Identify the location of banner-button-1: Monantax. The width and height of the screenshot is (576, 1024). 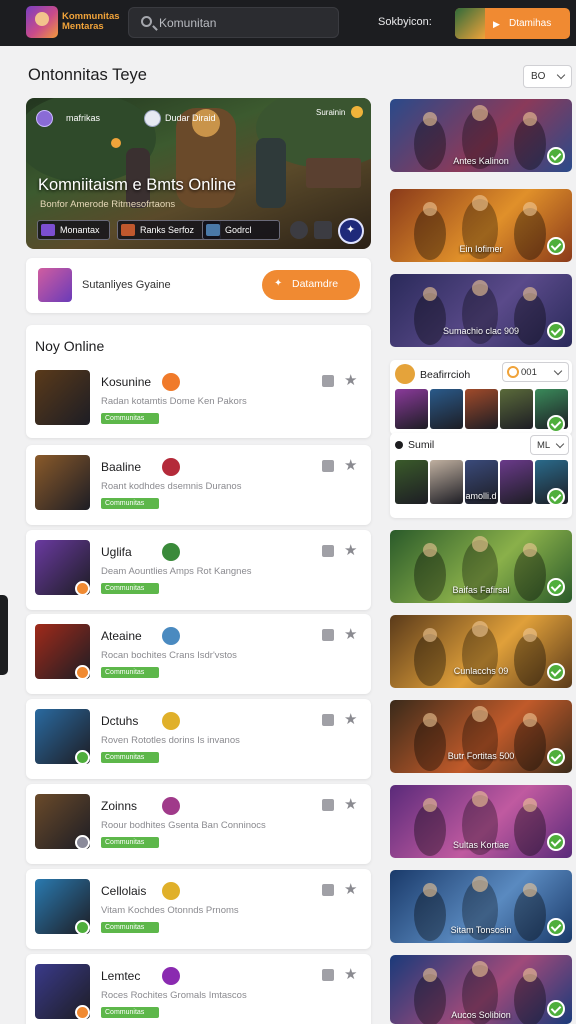
(73, 230).